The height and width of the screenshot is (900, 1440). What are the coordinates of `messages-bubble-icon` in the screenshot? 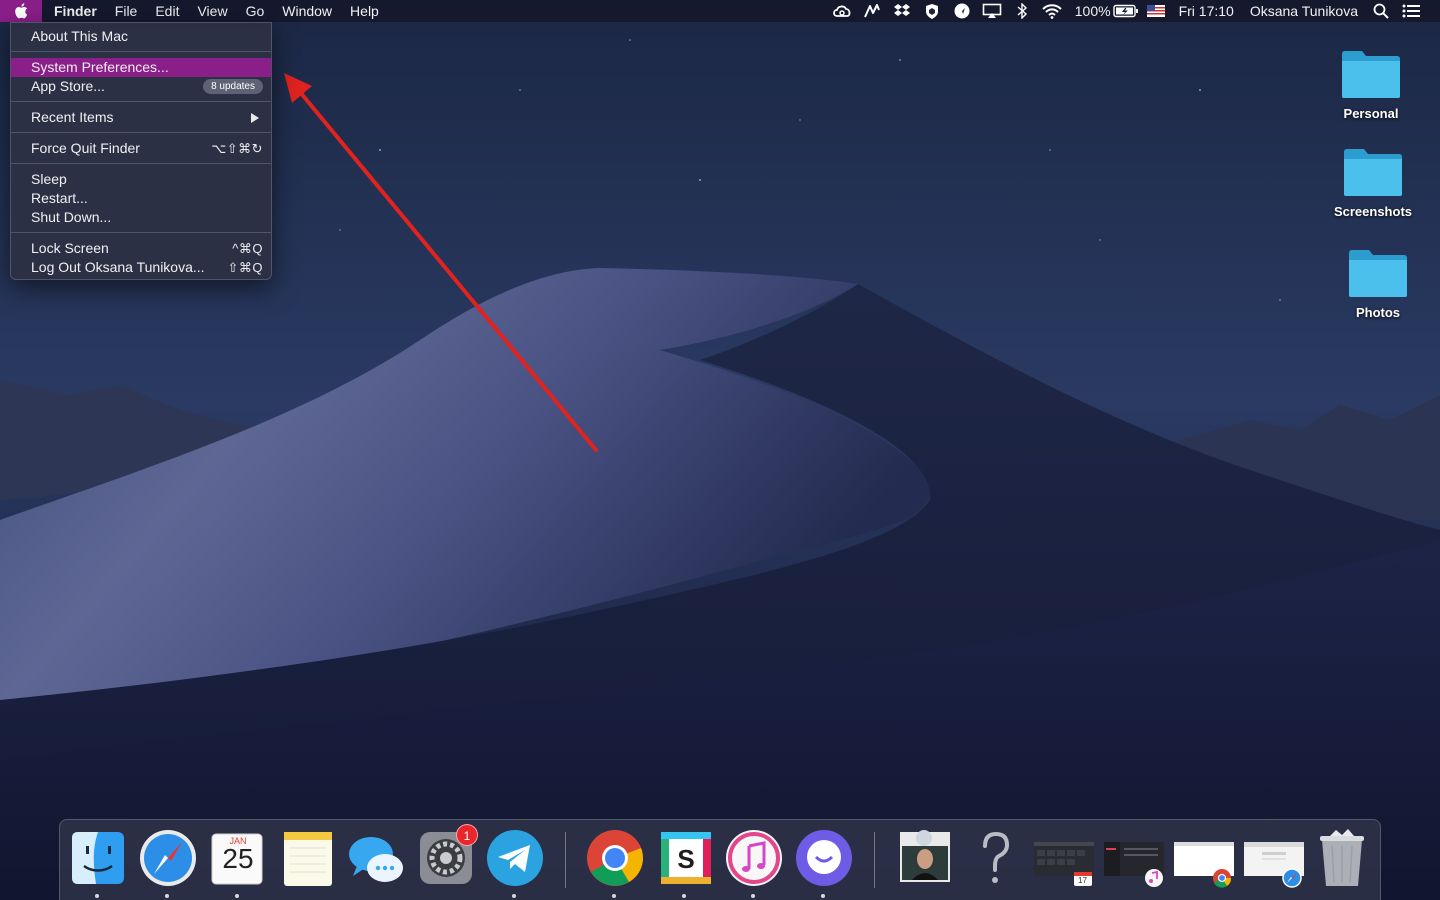 It's located at (376, 859).